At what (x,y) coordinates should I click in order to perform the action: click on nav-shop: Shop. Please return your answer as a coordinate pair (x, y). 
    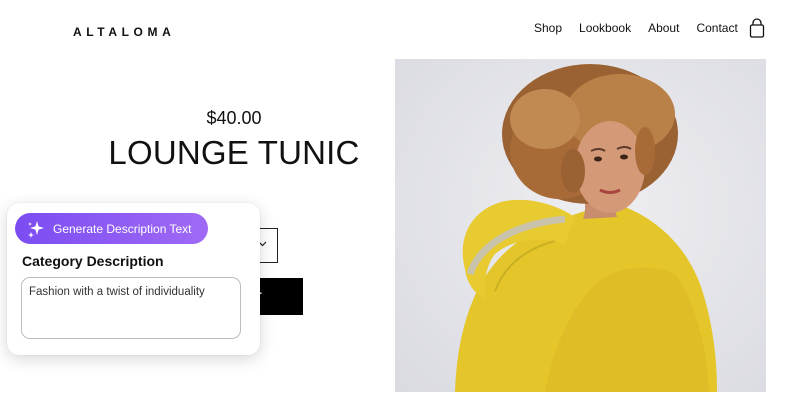
    Looking at the image, I should click on (548, 28).